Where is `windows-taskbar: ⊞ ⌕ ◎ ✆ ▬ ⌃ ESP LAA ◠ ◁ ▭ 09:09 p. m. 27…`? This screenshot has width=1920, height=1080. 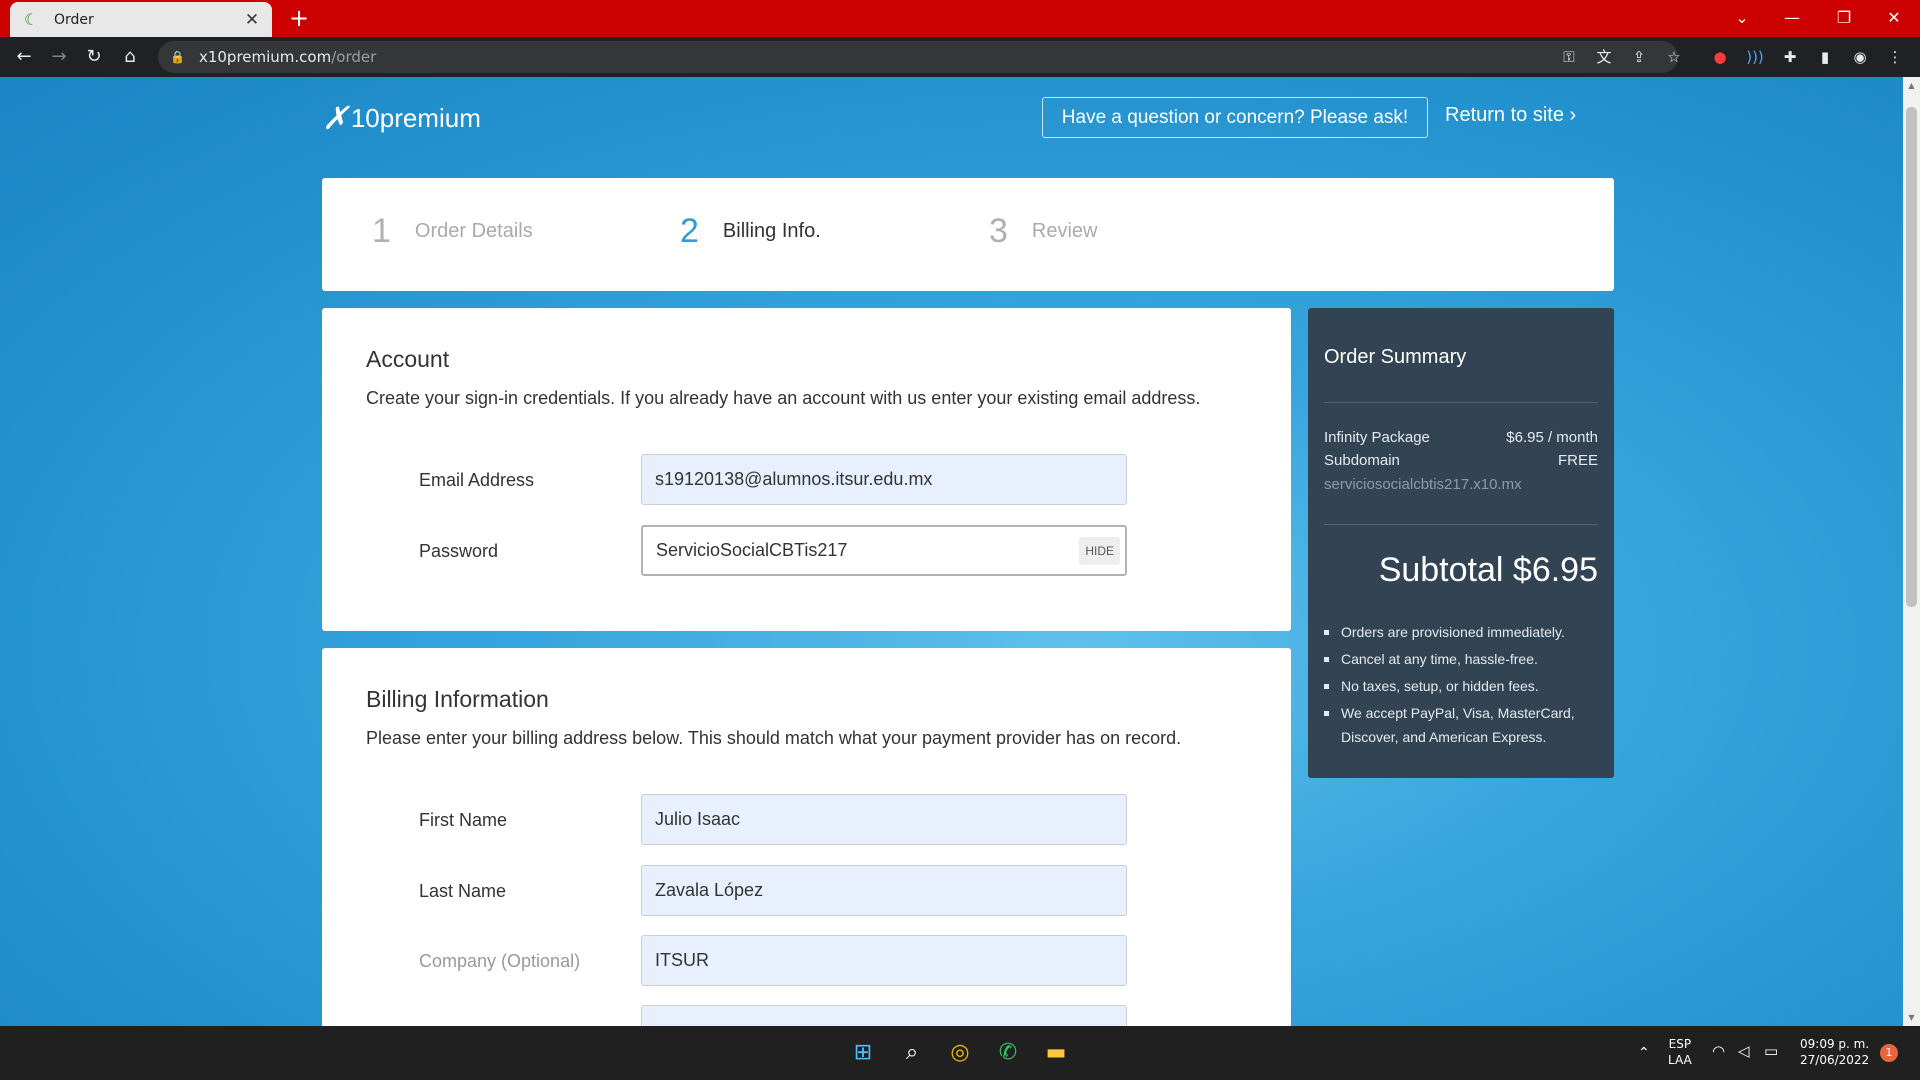
windows-taskbar: ⊞ ⌕ ◎ ✆ ▬ ⌃ ESP LAA ◠ ◁ ▭ 09:09 p. m. 27… is located at coordinates (960, 1053).